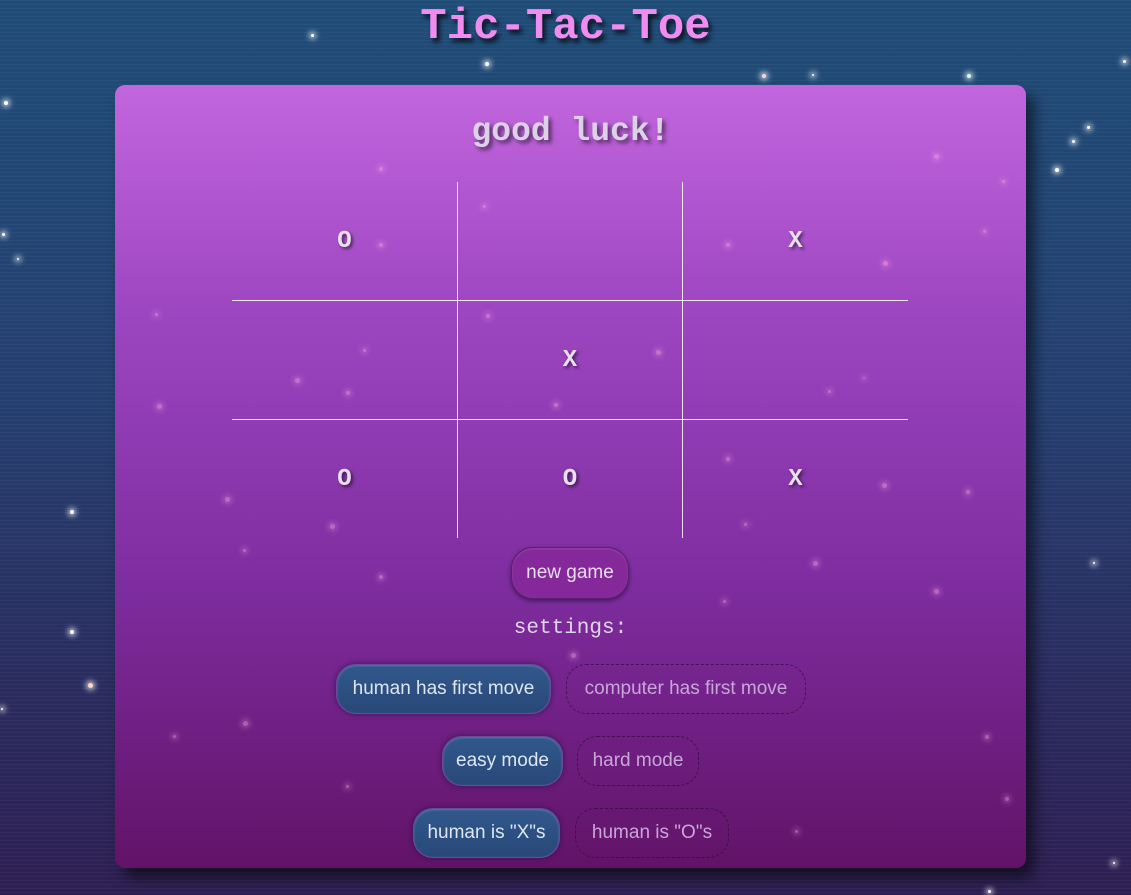 Image resolution: width=1131 pixels, height=895 pixels. Describe the element at coordinates (570, 573) in the screenshot. I see `new-game-button: new game` at that location.